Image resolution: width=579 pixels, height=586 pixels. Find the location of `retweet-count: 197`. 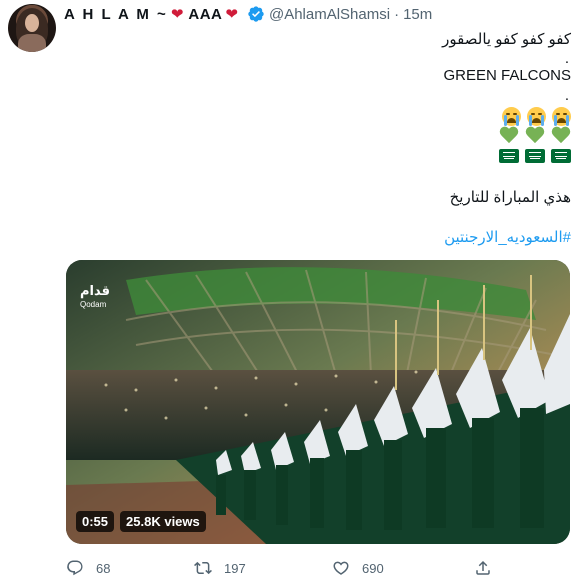

retweet-count: 197 is located at coordinates (235, 568).